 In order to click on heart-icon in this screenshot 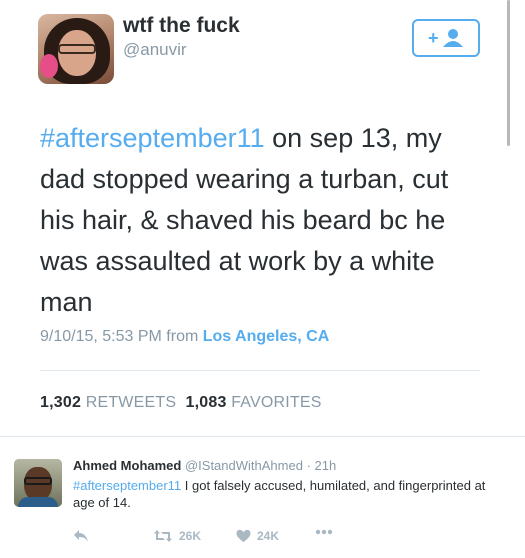, I will do `click(243, 536)`.